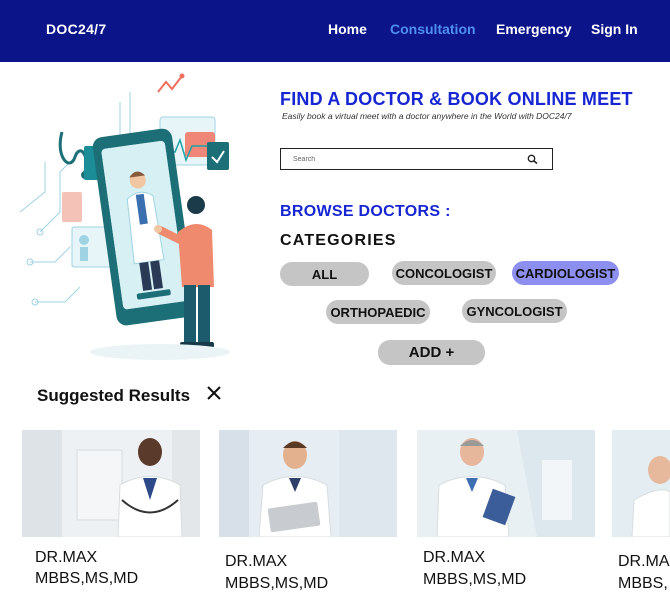  What do you see at coordinates (378, 312) in the screenshot?
I see `category-chip-orthopaedic: ORTHOPAEDIC` at bounding box center [378, 312].